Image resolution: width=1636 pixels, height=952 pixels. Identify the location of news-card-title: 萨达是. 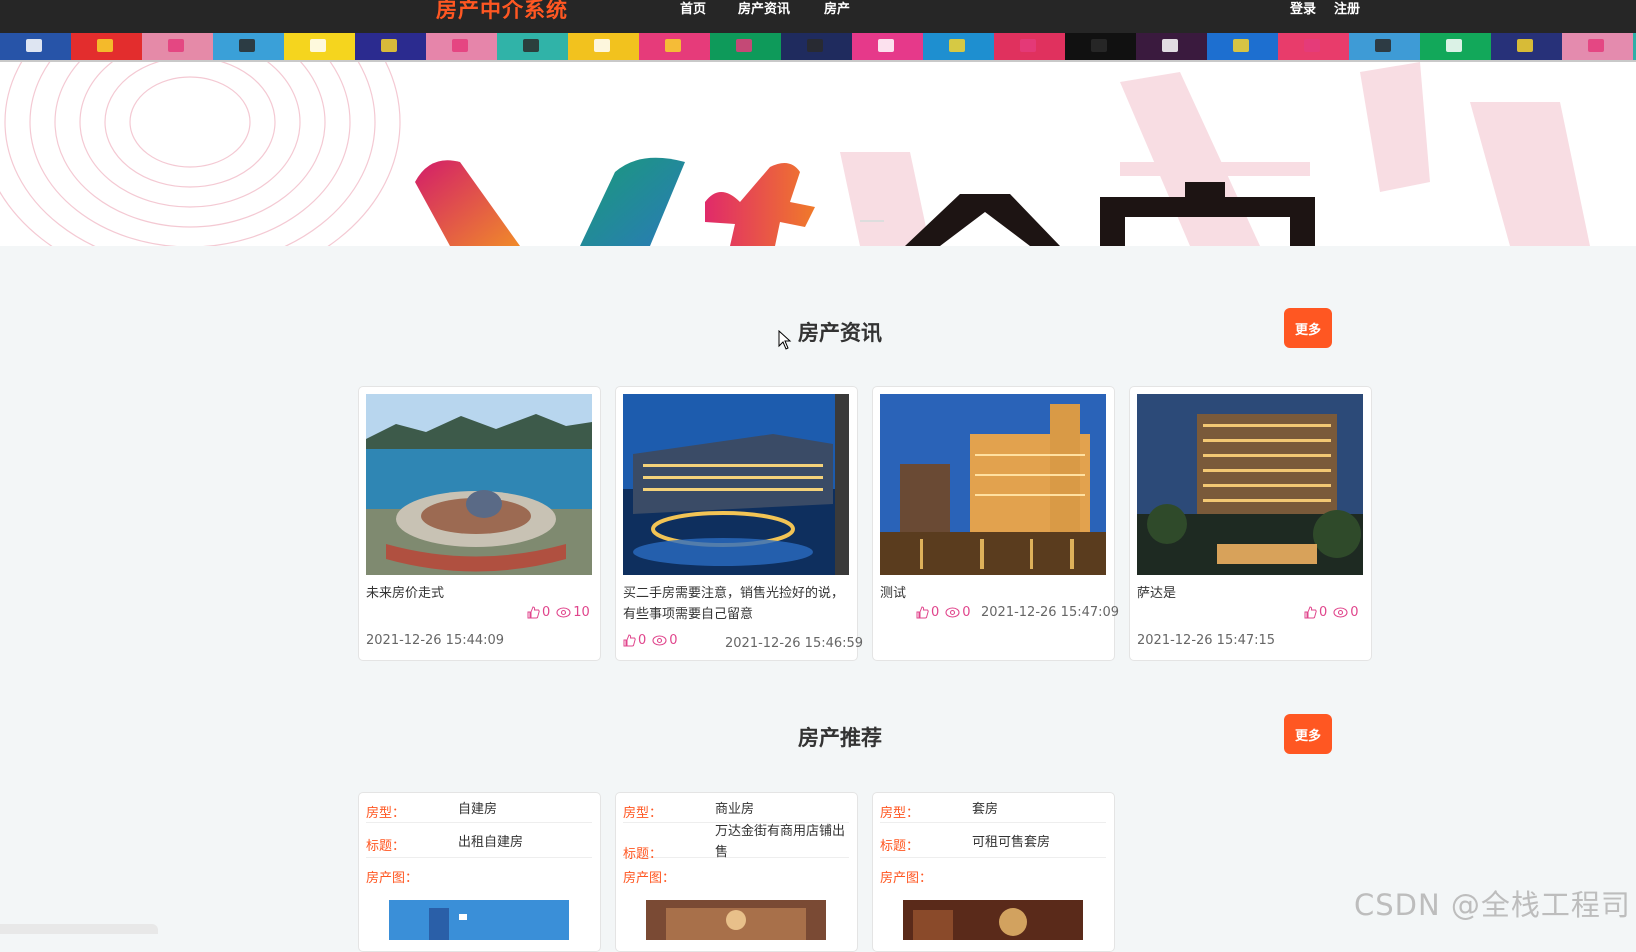
(1157, 593).